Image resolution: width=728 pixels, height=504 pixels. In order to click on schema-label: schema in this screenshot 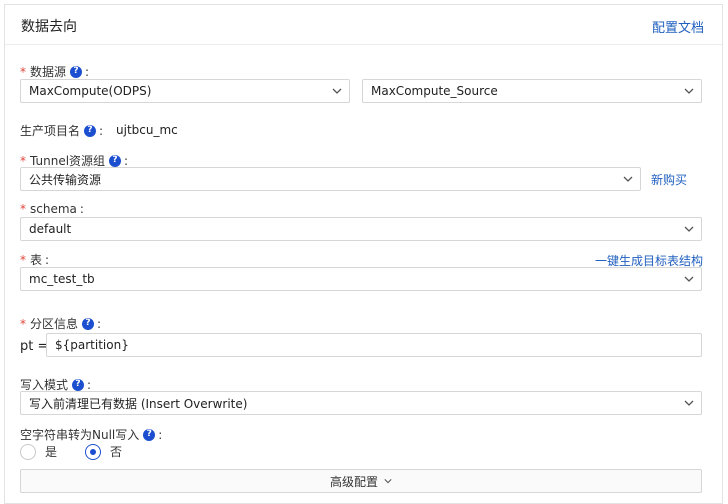, I will do `click(53, 209)`.